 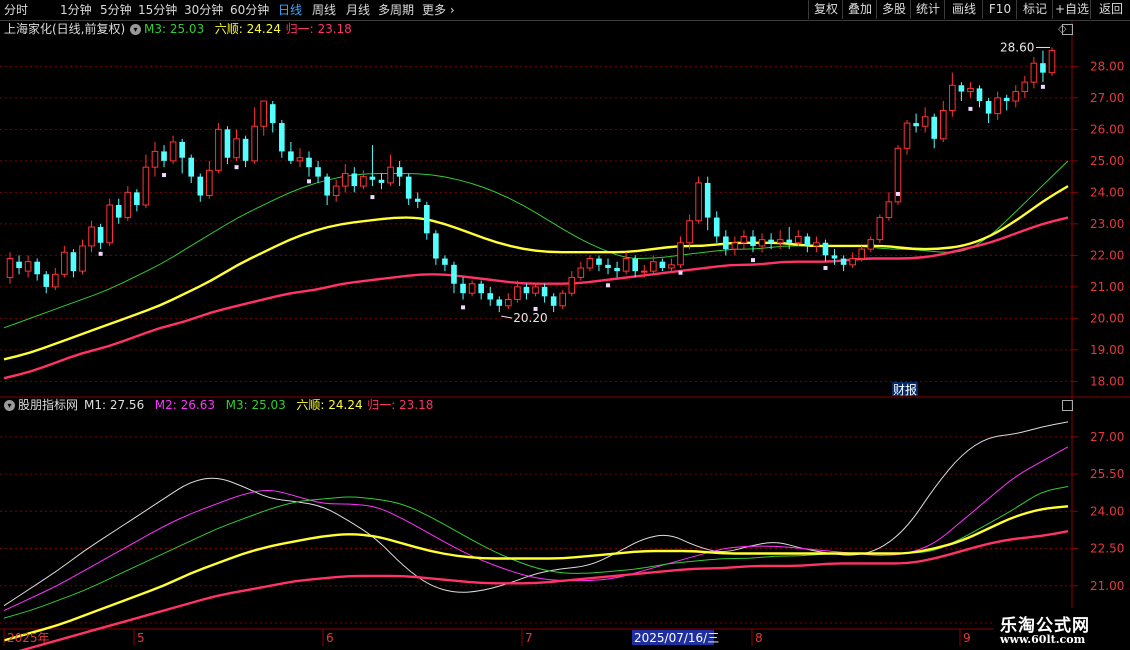 I want to click on main-ytick-label-9: 27.00, so click(x=1107, y=98).